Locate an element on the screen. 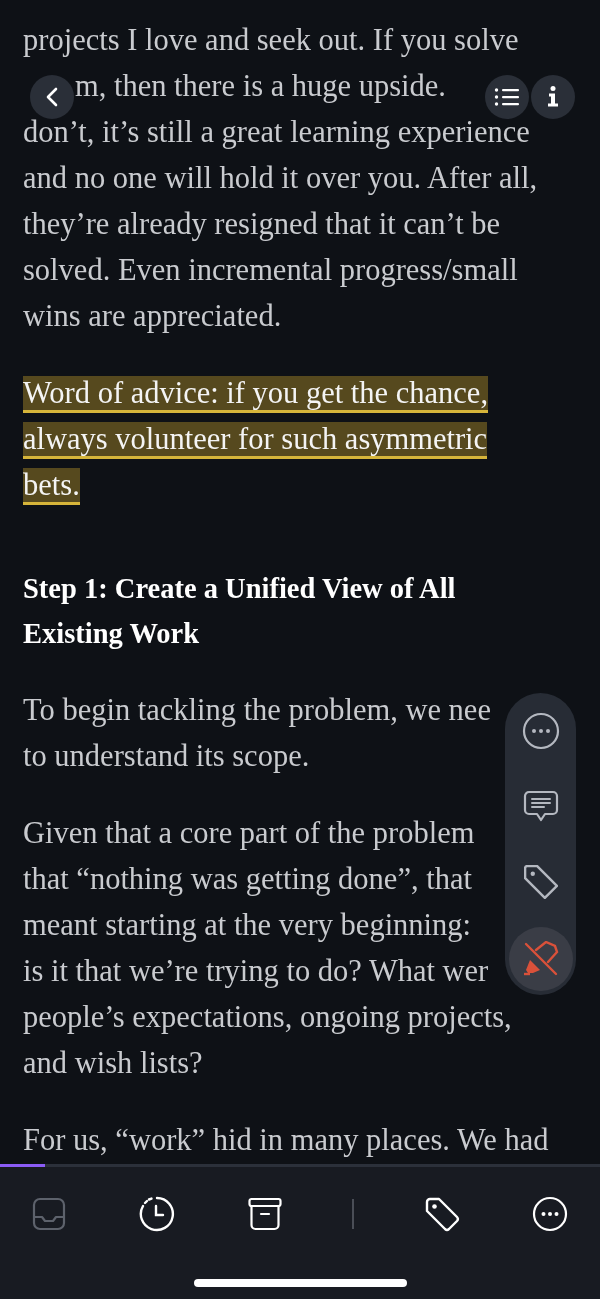  paragraph: To begin tackling the problem, we nee to understand its scope. is located at coordinates (257, 733).